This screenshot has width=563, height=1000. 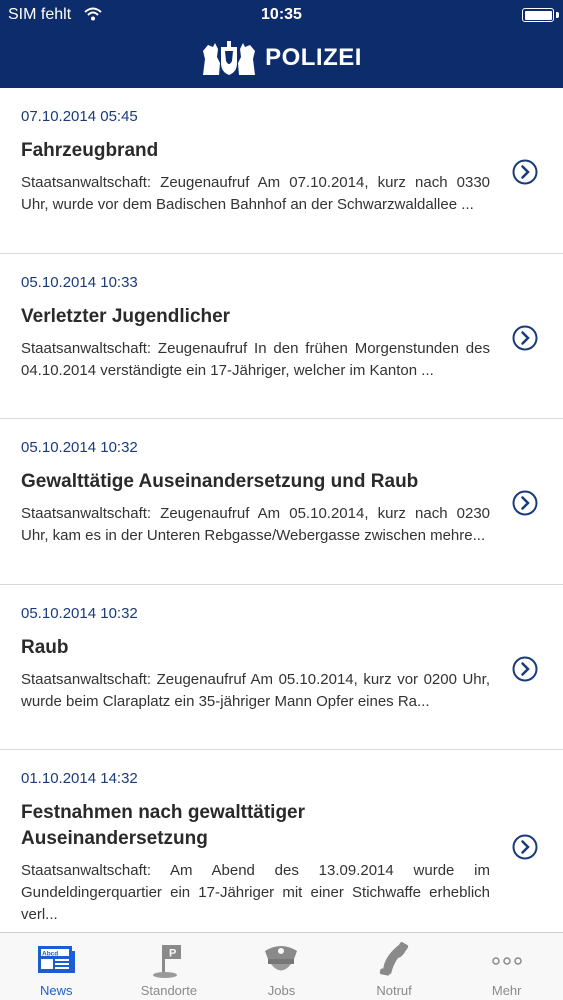 What do you see at coordinates (79, 282) in the screenshot?
I see `news-date: 05.10.2014 10:33` at bounding box center [79, 282].